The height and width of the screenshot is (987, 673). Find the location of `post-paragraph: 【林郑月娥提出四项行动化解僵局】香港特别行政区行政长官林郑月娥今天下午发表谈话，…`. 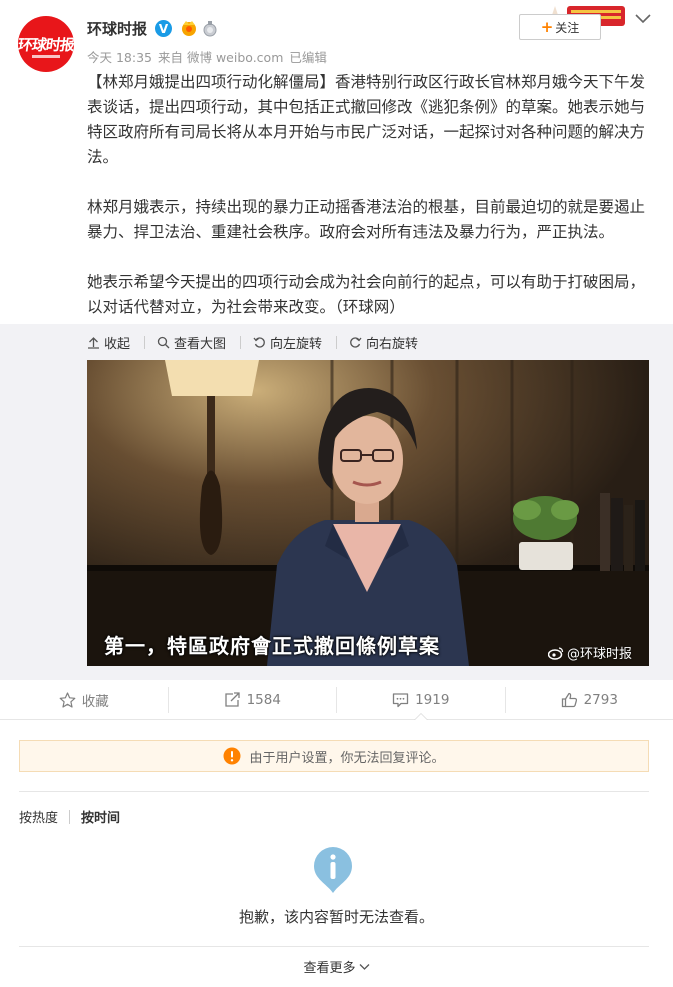

post-paragraph: 【林郑月娥提出四项行动化解僵局】香港特别行政区行政长官林郑月娥今天下午发表谈话，… is located at coordinates (366, 119).